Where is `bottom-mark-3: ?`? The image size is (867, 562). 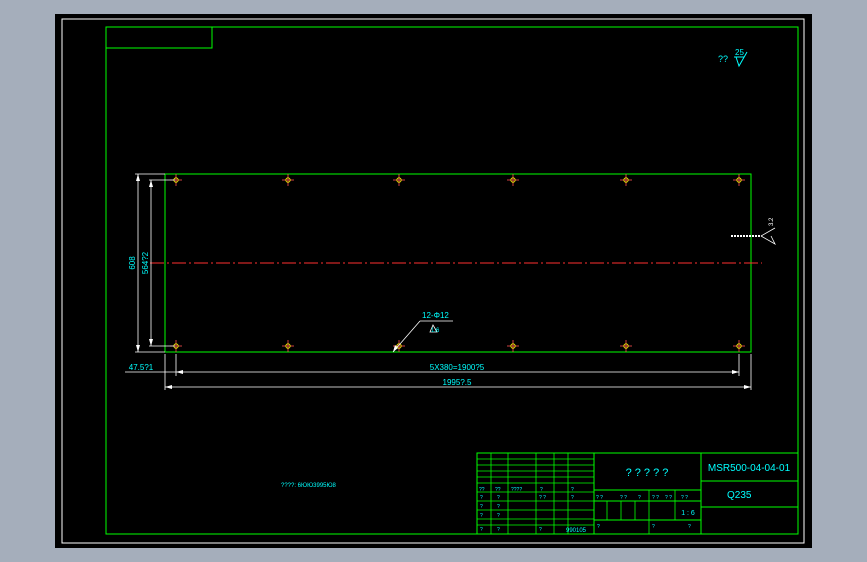
bottom-mark-3: ? is located at coordinates (540, 530).